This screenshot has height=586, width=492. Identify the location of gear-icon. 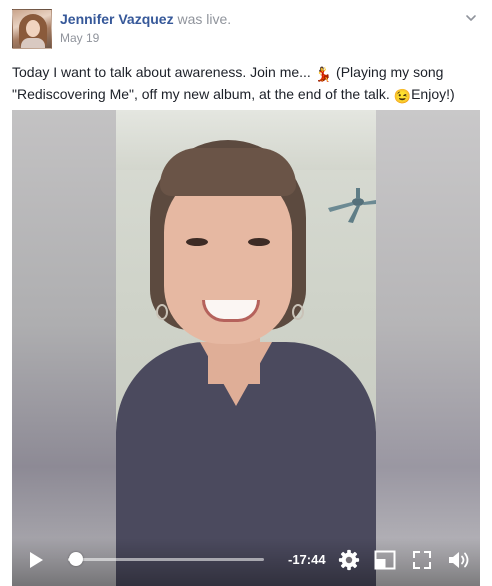
(349, 560).